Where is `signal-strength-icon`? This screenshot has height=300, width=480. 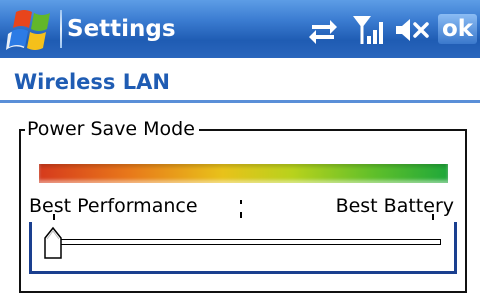
signal-strength-icon is located at coordinates (368, 30).